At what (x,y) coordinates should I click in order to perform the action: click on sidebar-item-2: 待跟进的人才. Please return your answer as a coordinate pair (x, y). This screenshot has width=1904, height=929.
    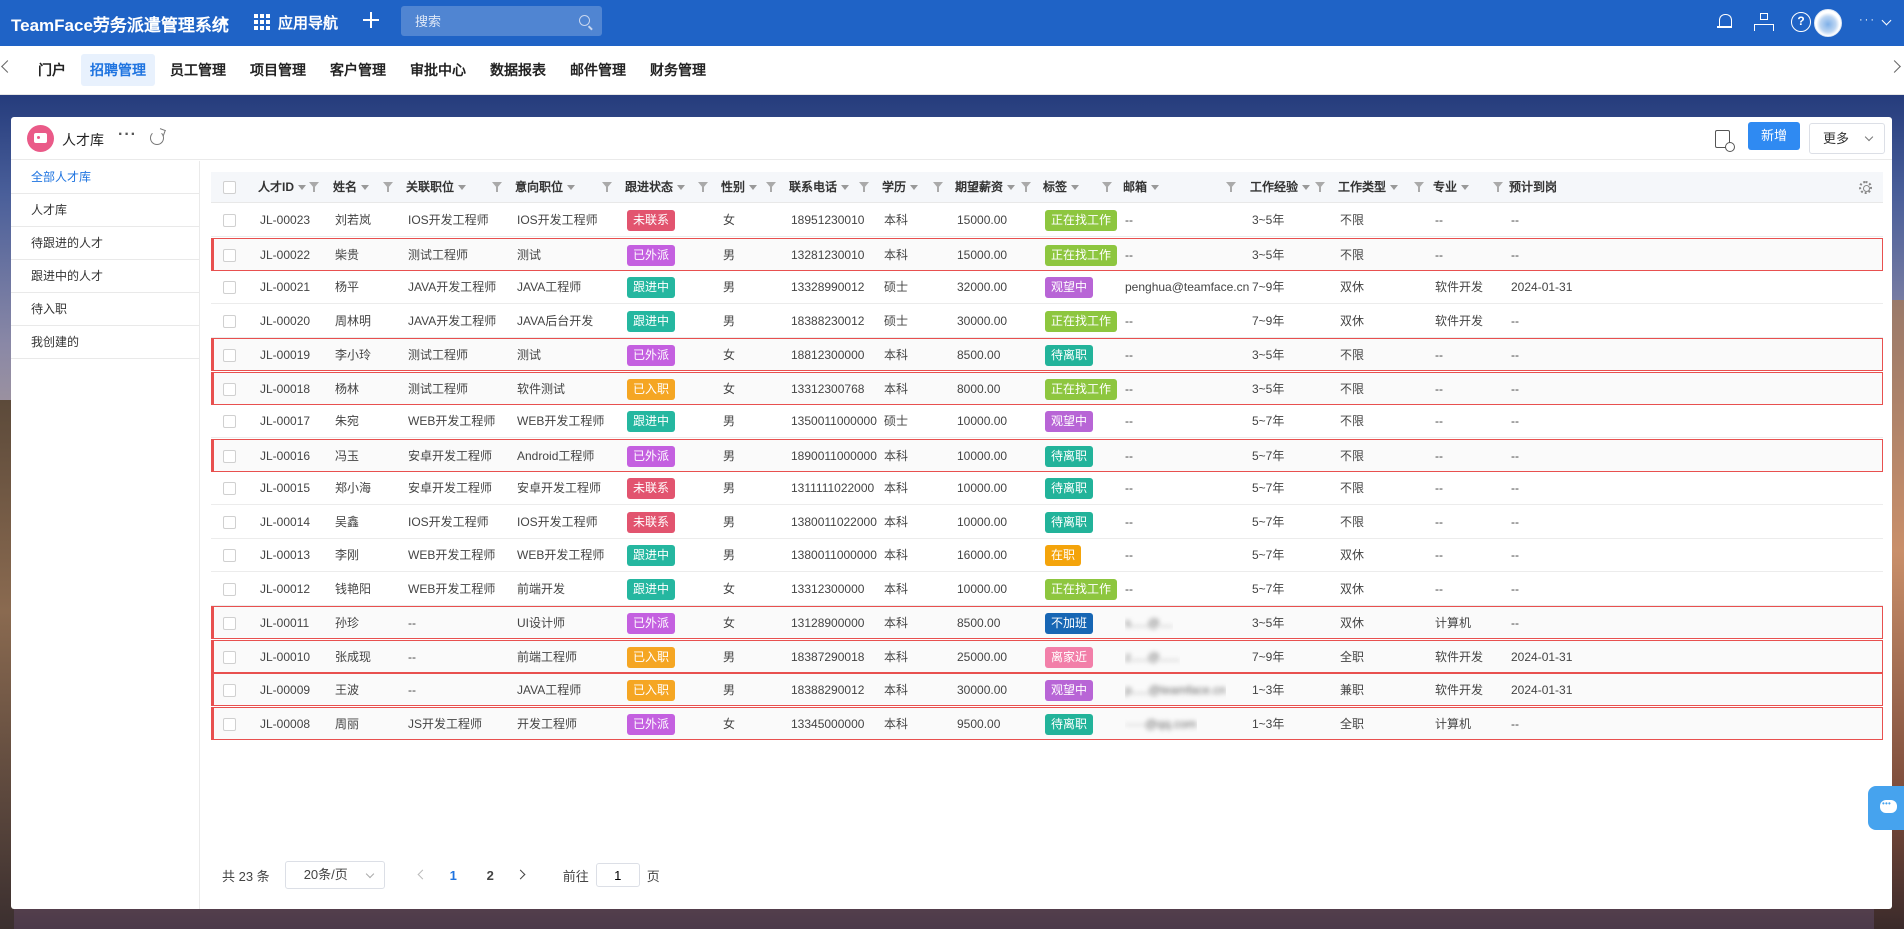
    Looking at the image, I should click on (105, 243).